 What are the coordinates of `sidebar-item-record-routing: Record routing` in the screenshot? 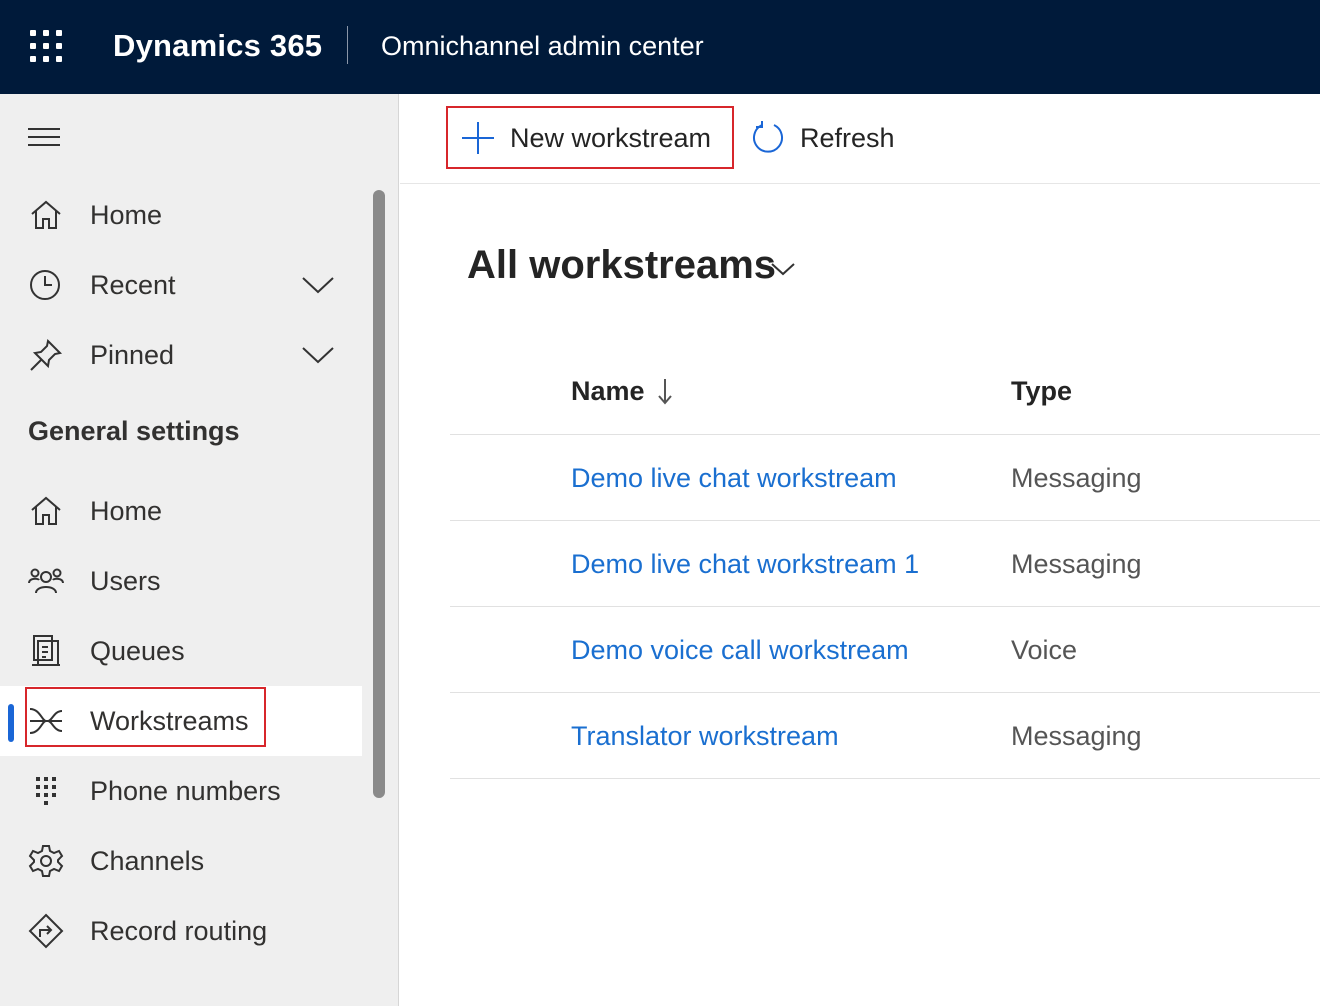 It's located at (181, 931).